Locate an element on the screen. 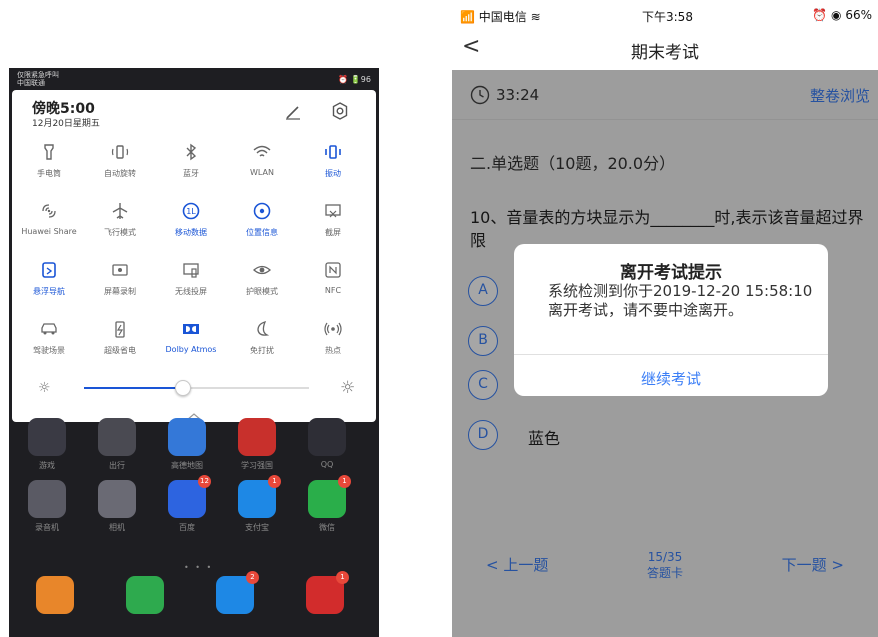  tile-share: Huawei Share is located at coordinates (49, 225).